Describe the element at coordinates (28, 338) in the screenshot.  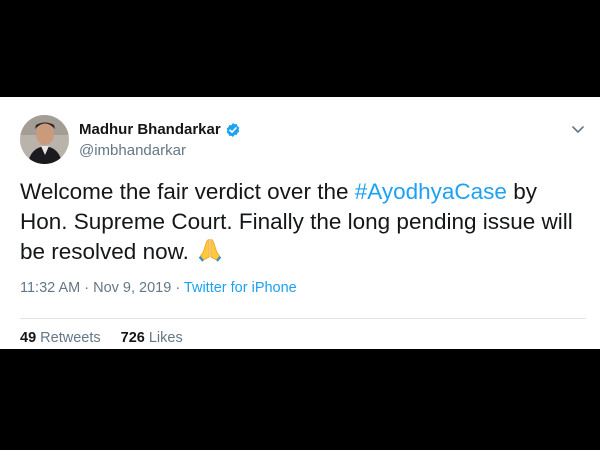
I see `retweets-count: 49` at that location.